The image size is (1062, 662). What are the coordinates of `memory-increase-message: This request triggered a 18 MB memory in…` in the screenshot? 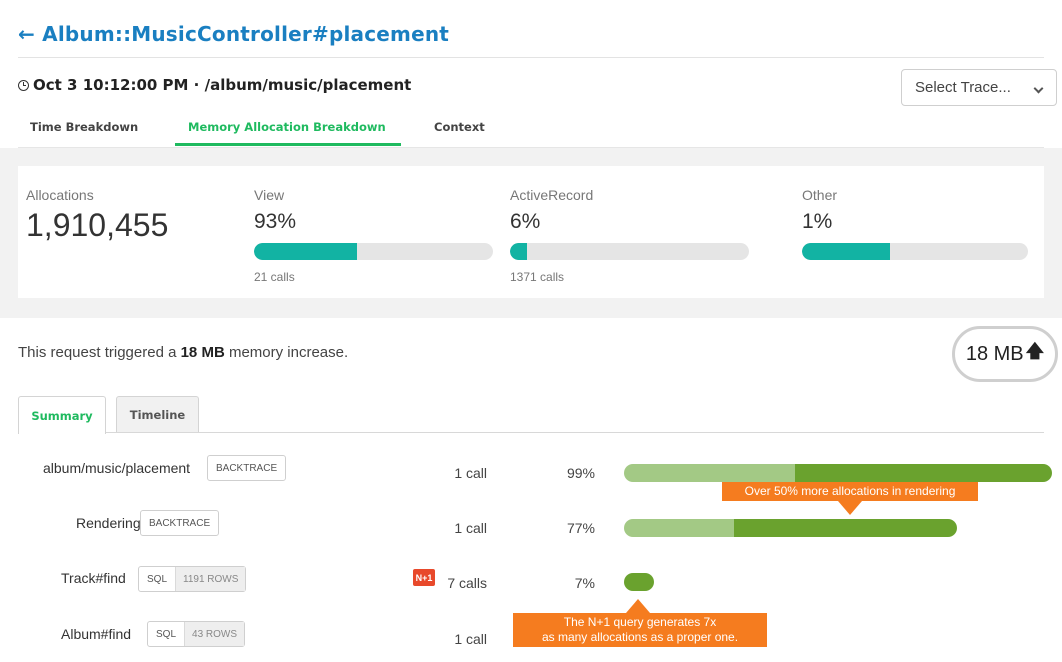 It's located at (183, 352).